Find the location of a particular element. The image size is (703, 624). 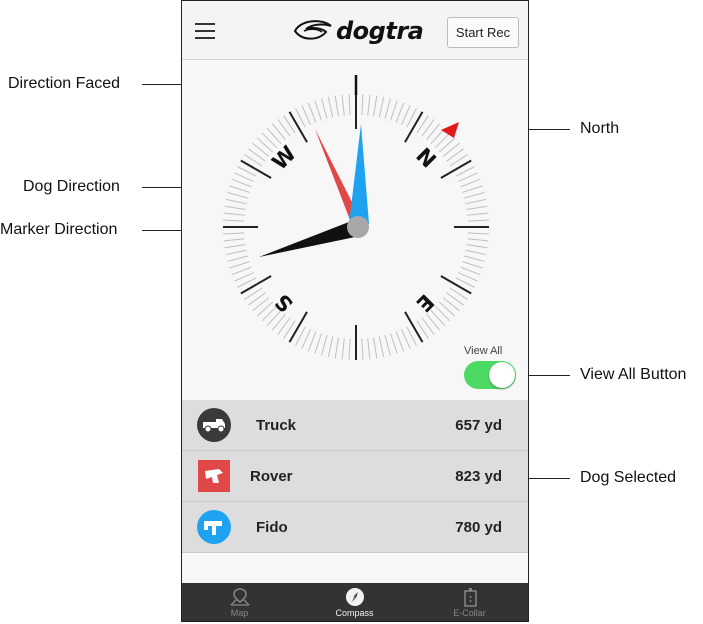

tab-e-collar: E-Collar is located at coordinates (469, 602).